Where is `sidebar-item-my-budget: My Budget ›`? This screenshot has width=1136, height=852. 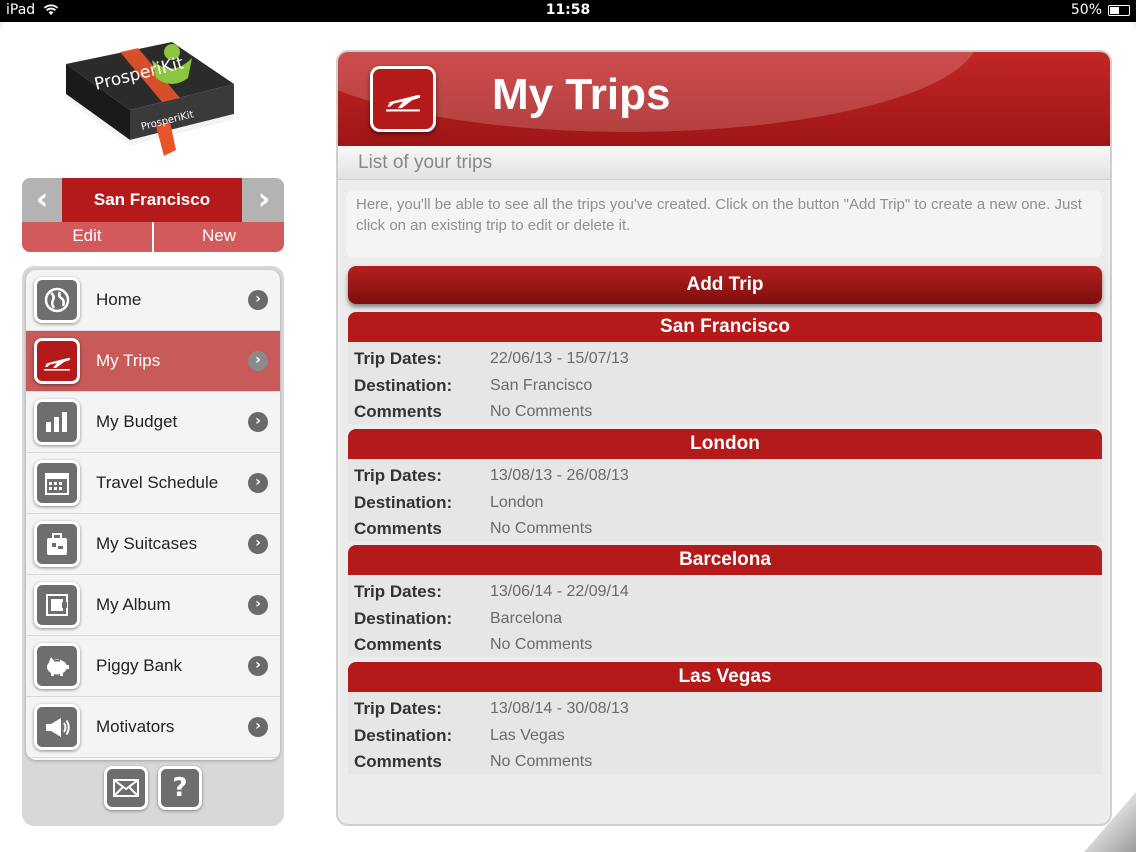
sidebar-item-my-budget: My Budget › is located at coordinates (153, 422).